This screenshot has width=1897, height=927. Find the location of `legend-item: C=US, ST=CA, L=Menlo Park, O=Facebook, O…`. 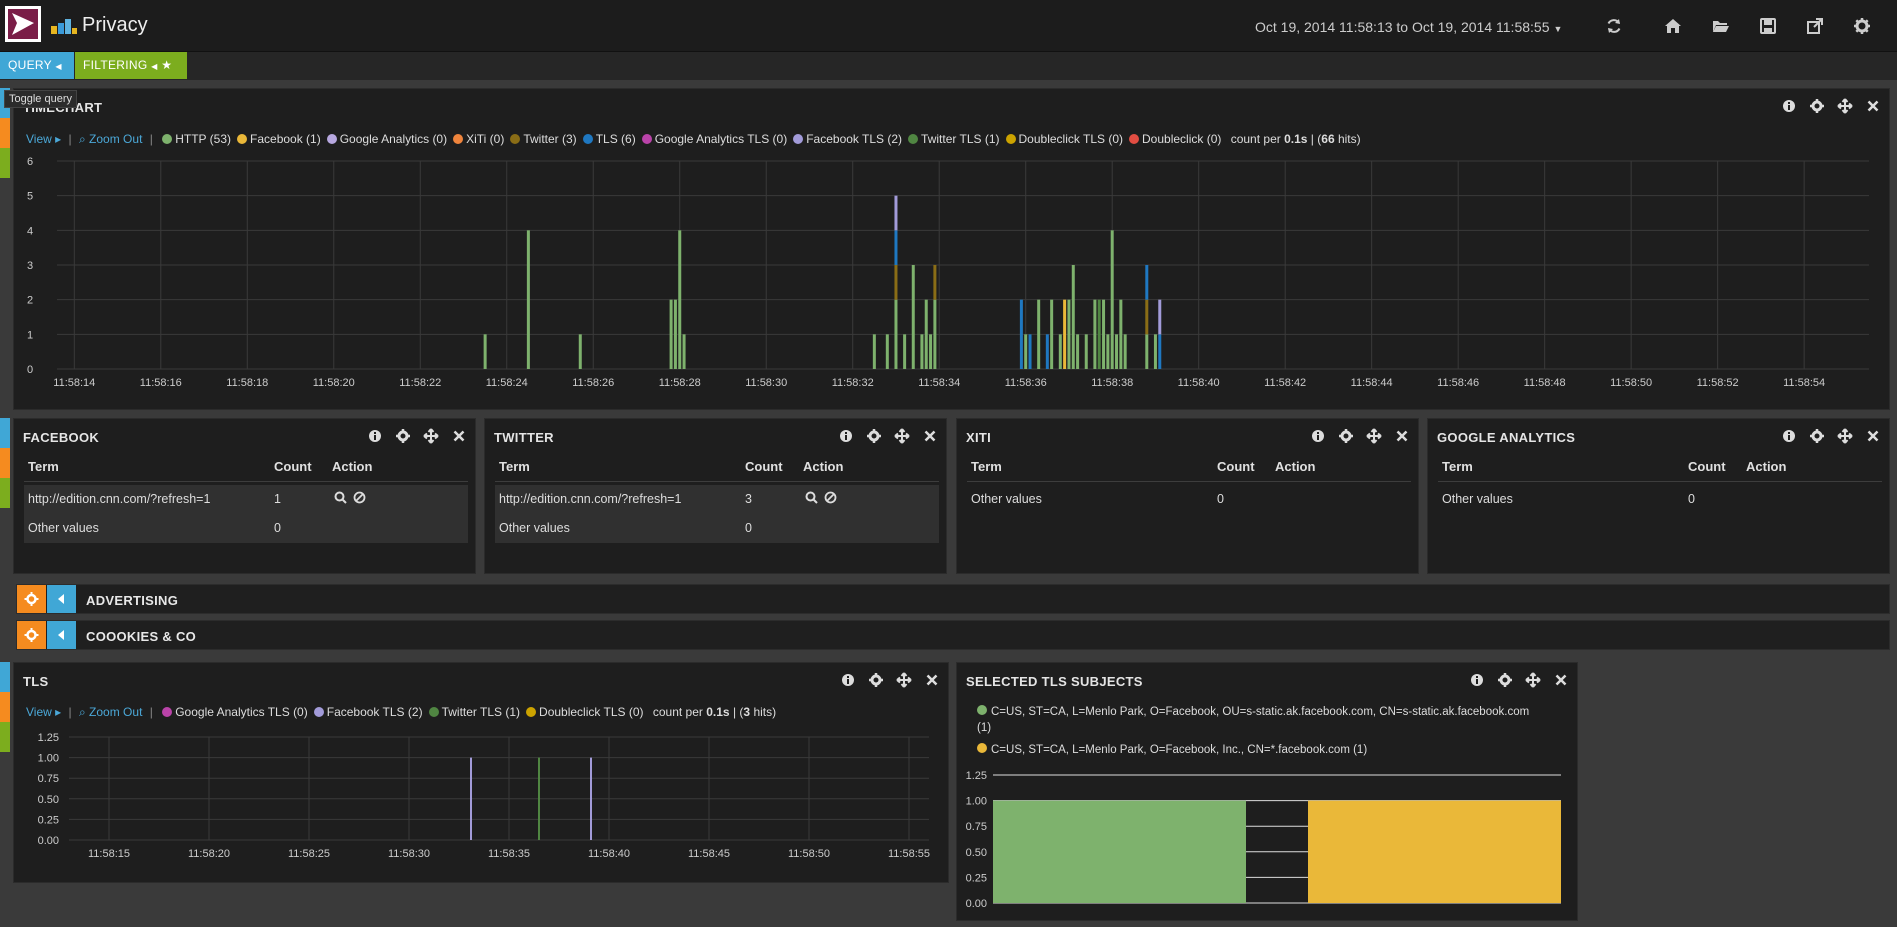

legend-item: C=US, ST=CA, L=Menlo Park, O=Facebook, O… is located at coordinates (1269, 720).